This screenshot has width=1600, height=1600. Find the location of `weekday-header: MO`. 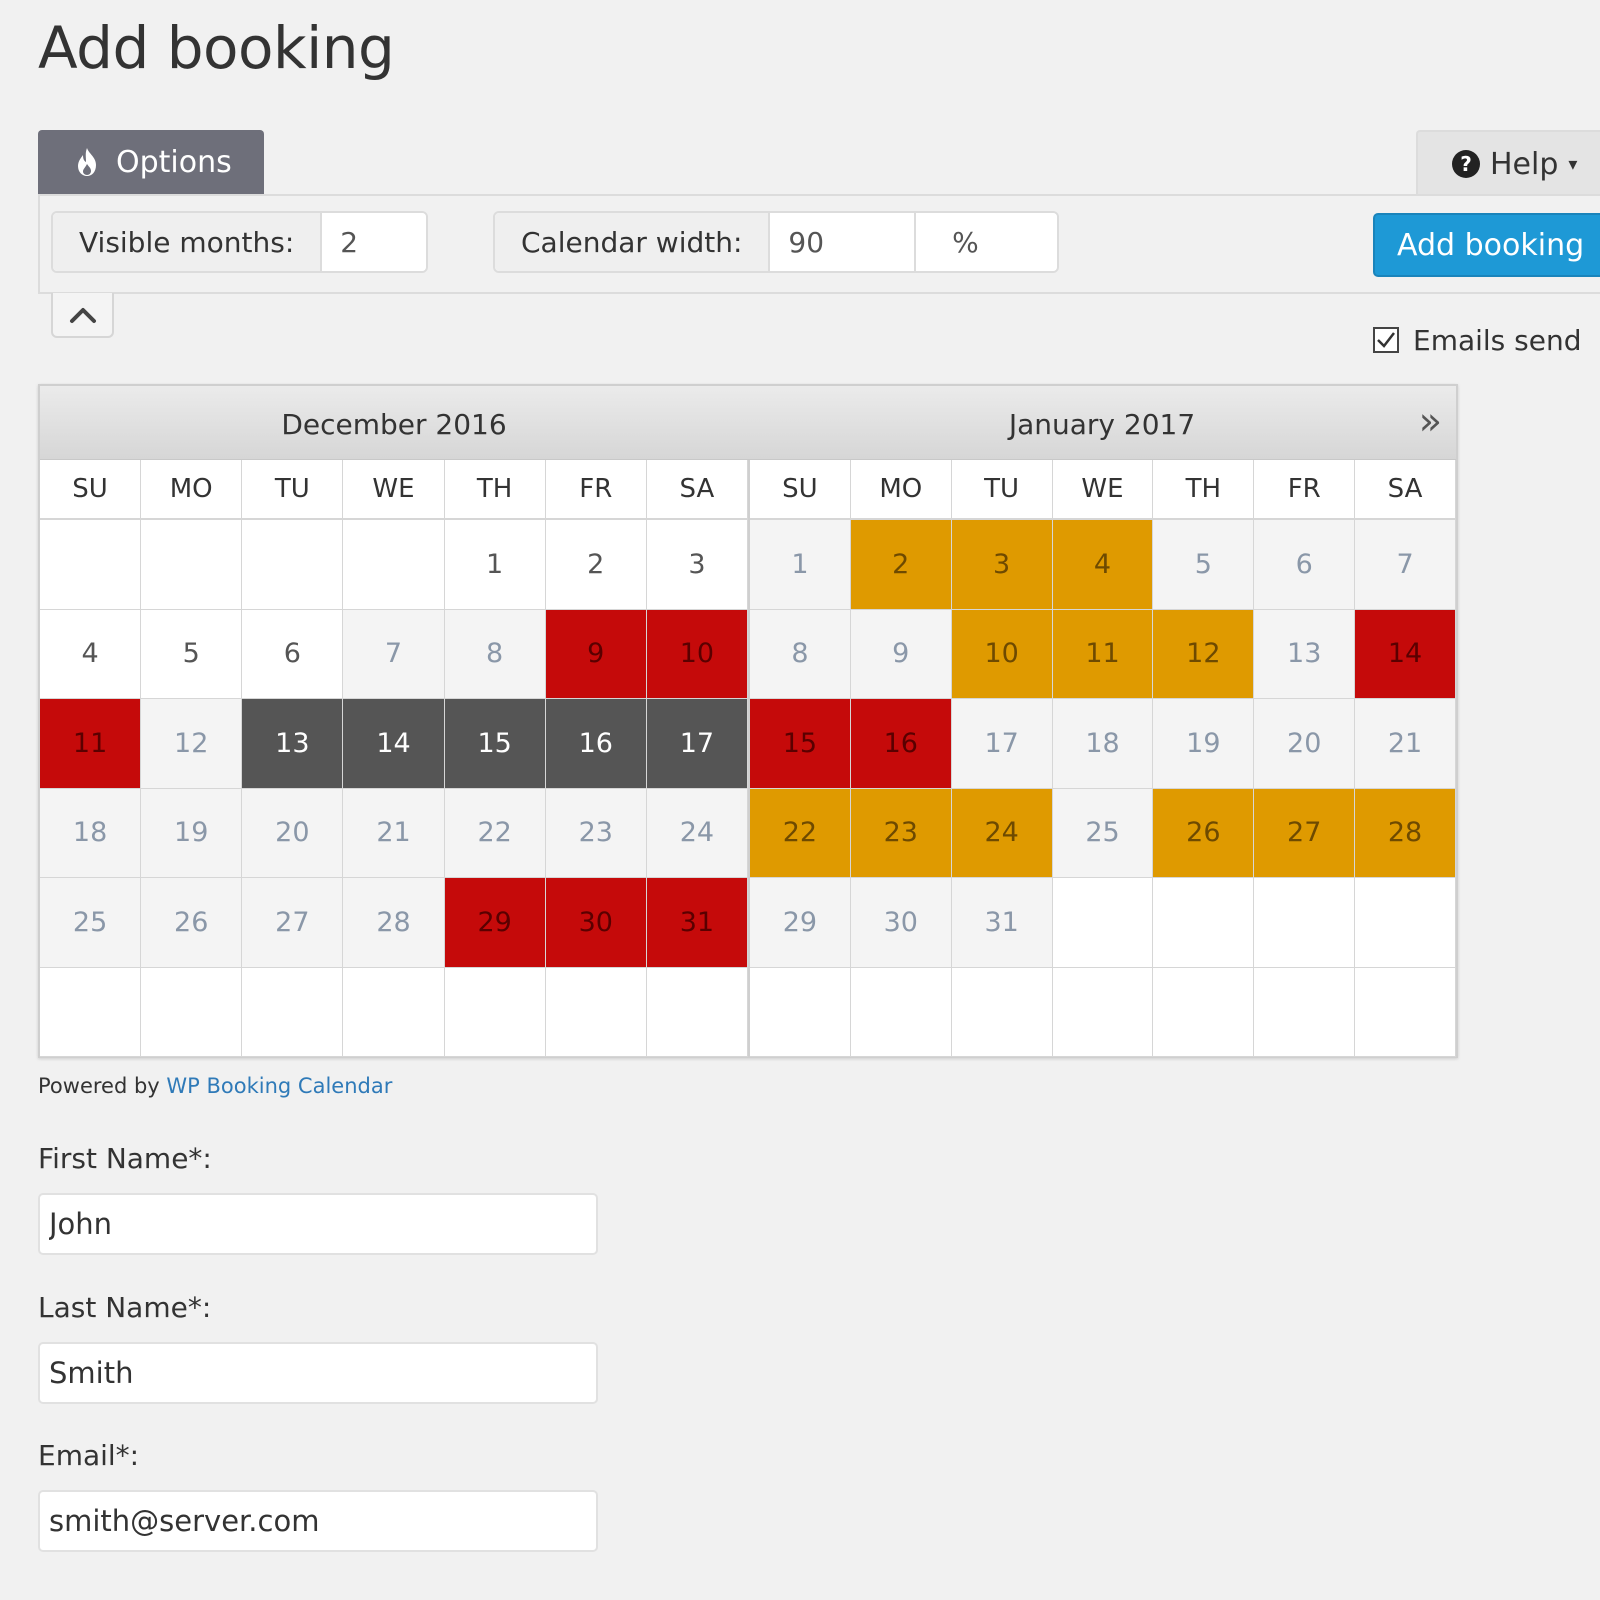

weekday-header: MO is located at coordinates (901, 490).